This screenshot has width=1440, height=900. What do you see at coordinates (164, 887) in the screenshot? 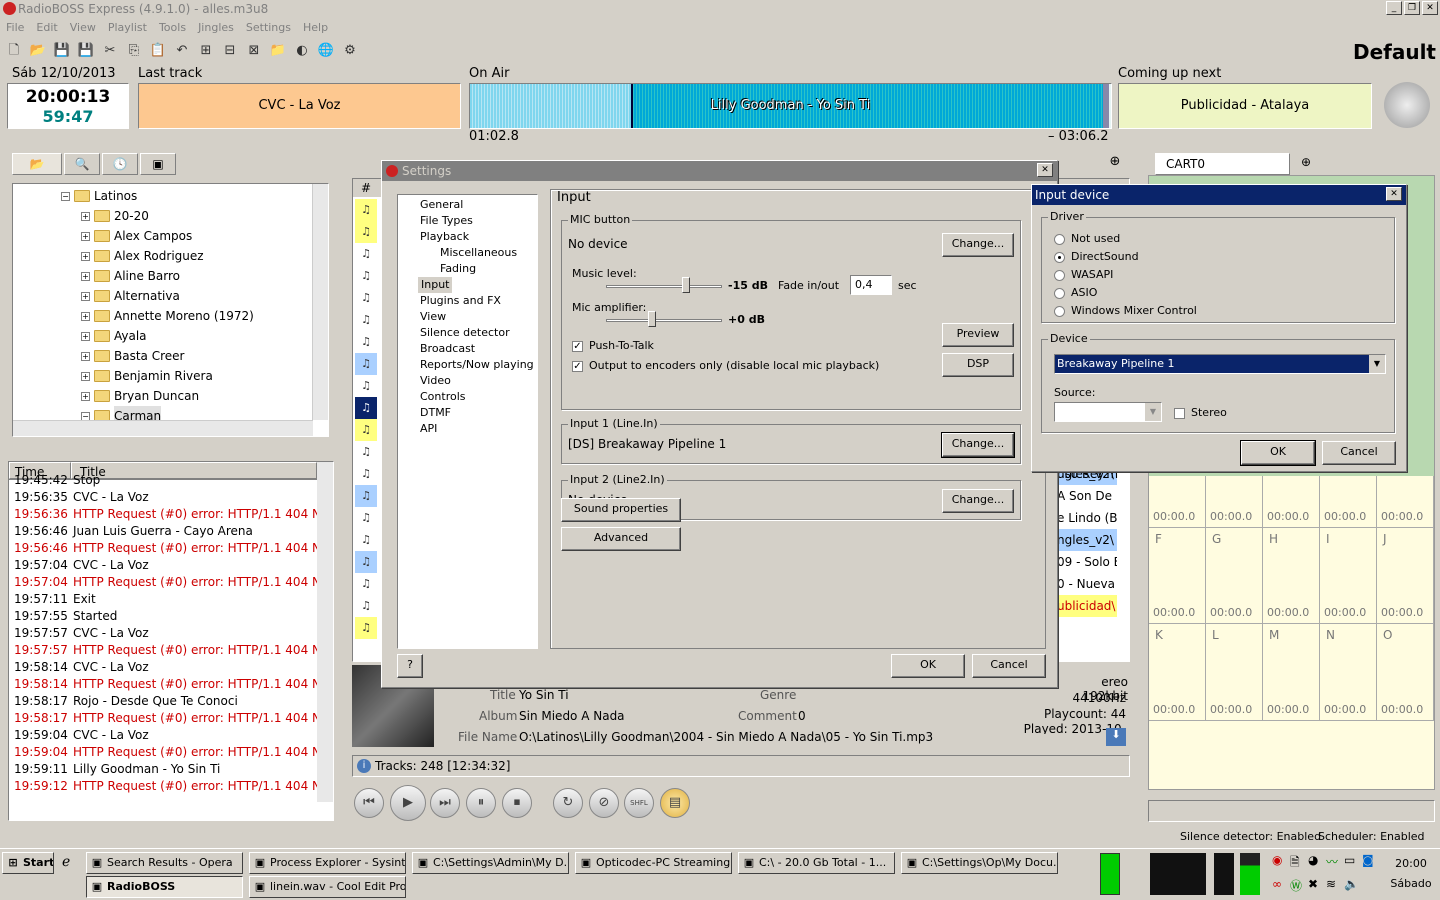
I see `taskbar-task: ▣ RadioBOSS` at bounding box center [164, 887].